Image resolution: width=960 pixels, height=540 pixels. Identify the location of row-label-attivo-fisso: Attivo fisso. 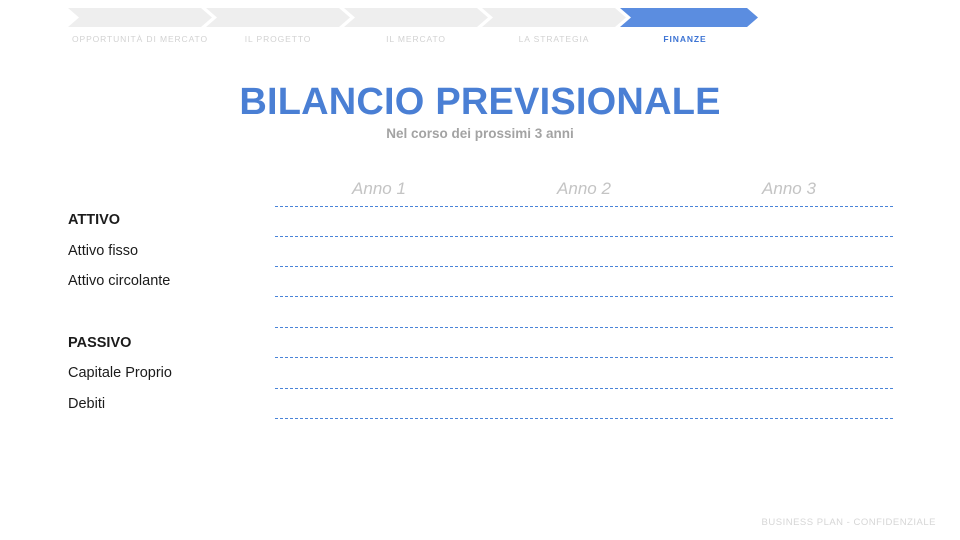
(103, 251).